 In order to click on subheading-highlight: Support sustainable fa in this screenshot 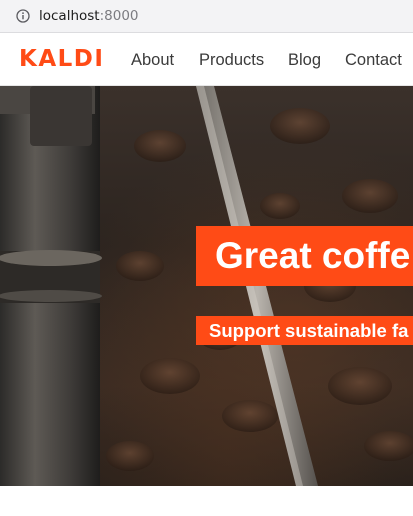, I will do `click(304, 330)`.